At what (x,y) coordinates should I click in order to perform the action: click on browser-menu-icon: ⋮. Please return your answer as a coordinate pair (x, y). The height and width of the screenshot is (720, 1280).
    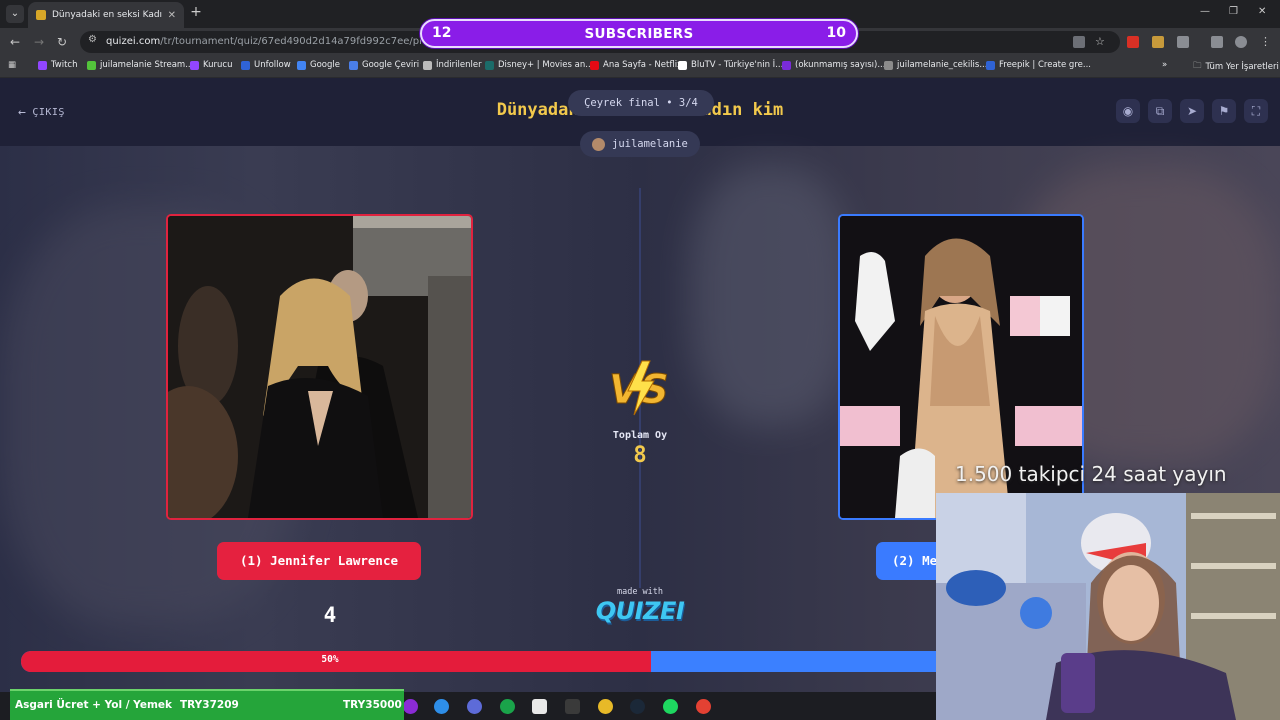
    Looking at the image, I should click on (1266, 42).